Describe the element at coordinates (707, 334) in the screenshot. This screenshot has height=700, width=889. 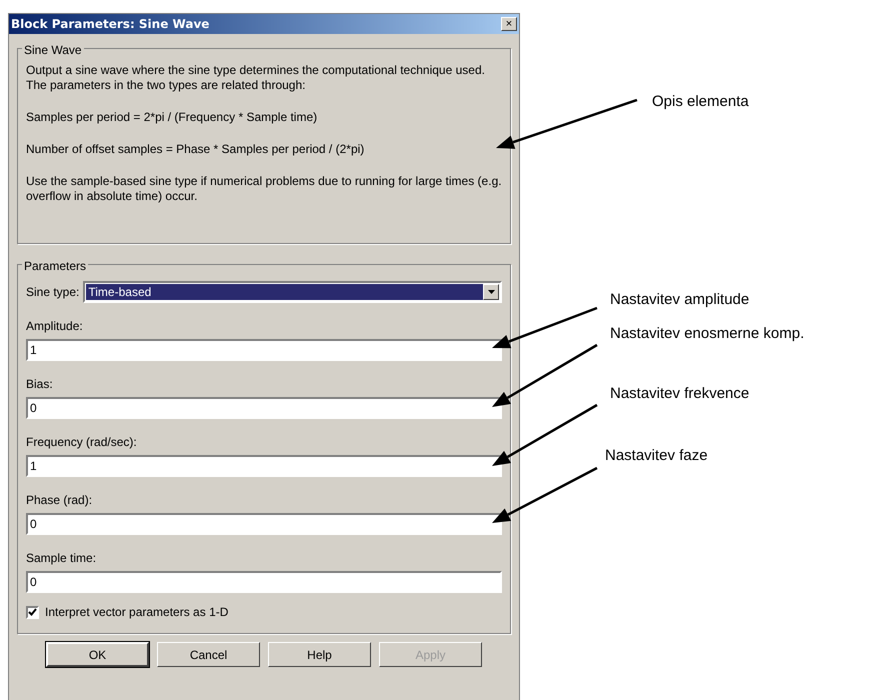
I see `annotation-label: Nastavitev enosmerne komp.` at that location.